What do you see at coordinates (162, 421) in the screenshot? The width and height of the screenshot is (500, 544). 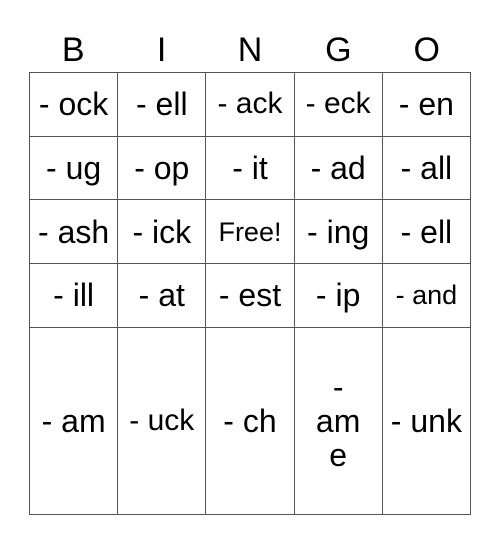 I see `bingo-cell: - uck` at bounding box center [162, 421].